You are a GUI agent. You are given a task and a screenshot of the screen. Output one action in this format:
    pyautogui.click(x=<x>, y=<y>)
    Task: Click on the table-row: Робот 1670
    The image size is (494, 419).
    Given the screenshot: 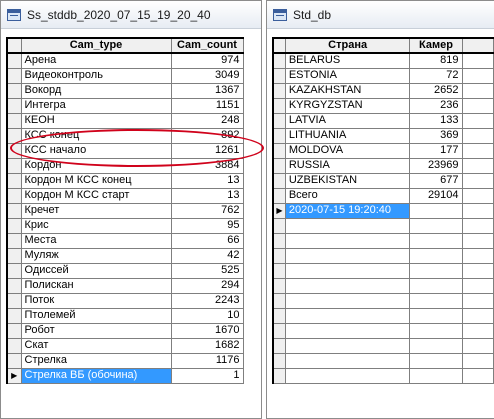 What is the action you would take?
    pyautogui.click(x=125, y=330)
    